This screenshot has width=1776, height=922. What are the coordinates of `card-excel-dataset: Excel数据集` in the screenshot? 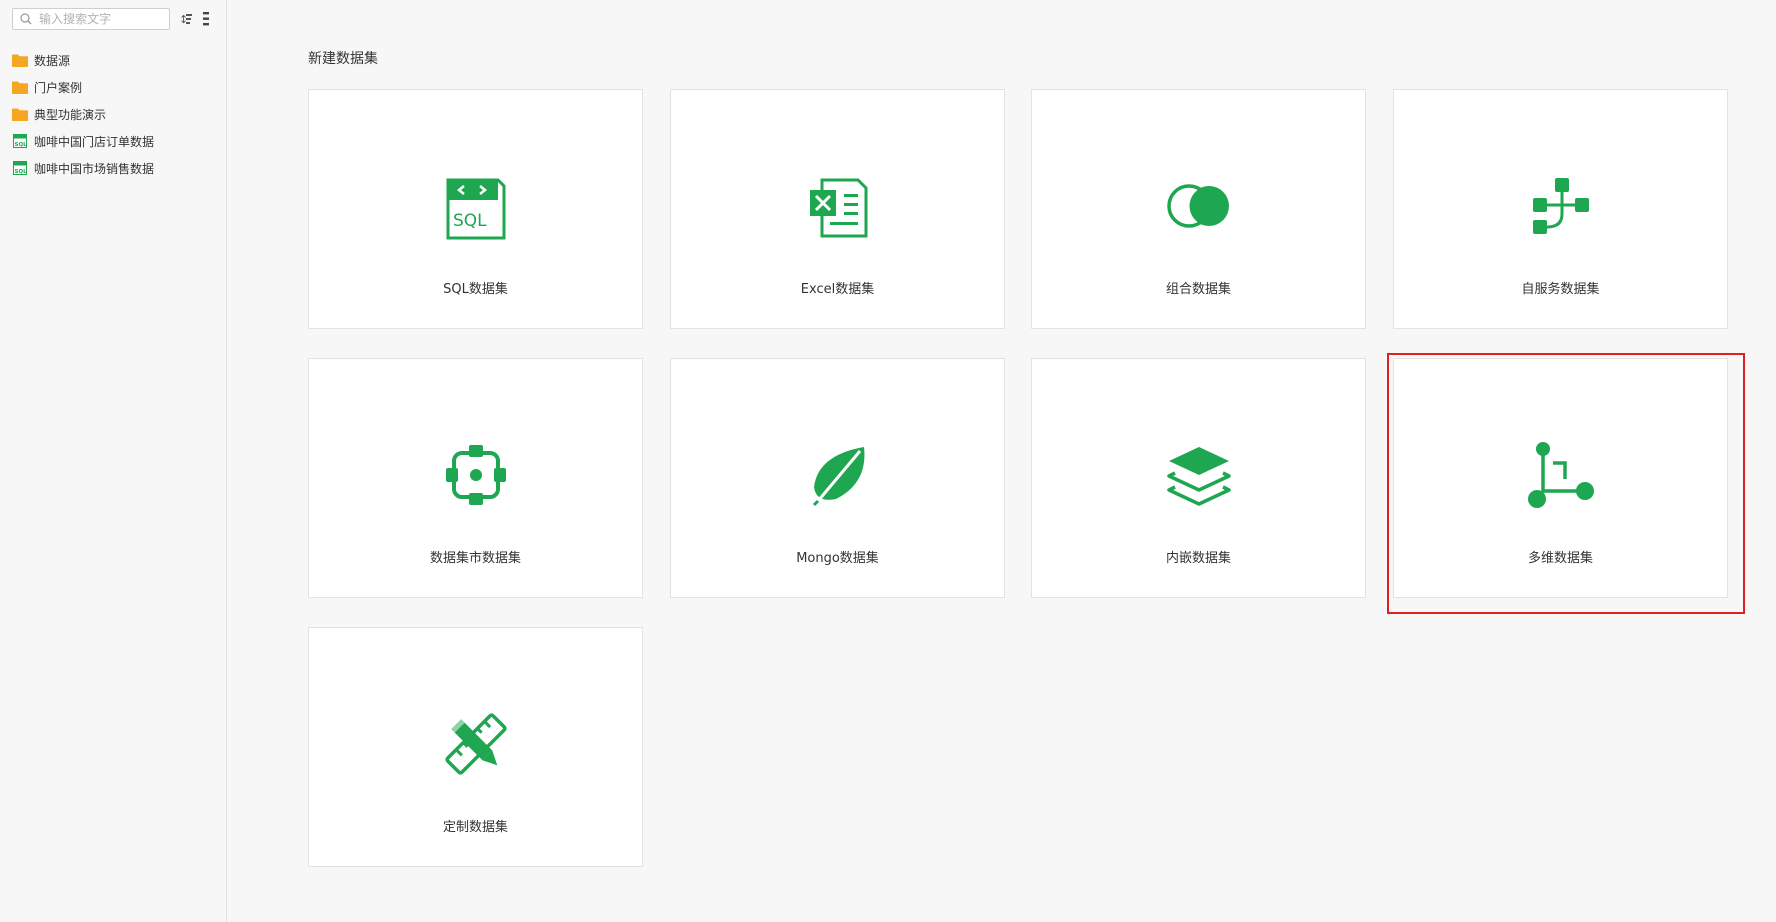 It's located at (837, 209).